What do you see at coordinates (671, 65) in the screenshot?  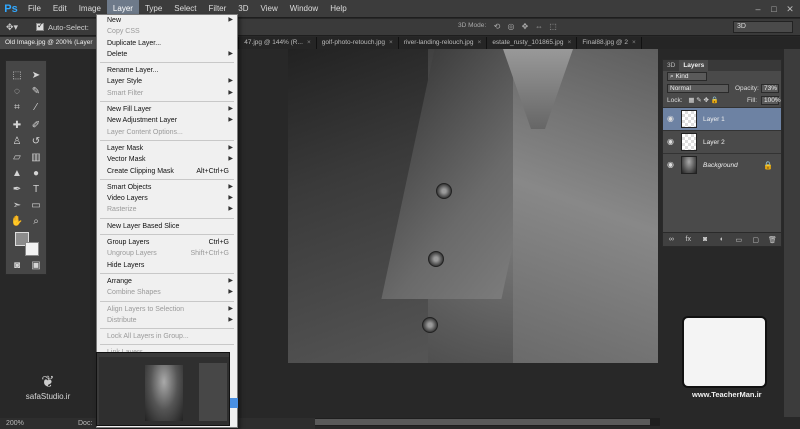 I see `panel-tab-3d: 3D` at bounding box center [671, 65].